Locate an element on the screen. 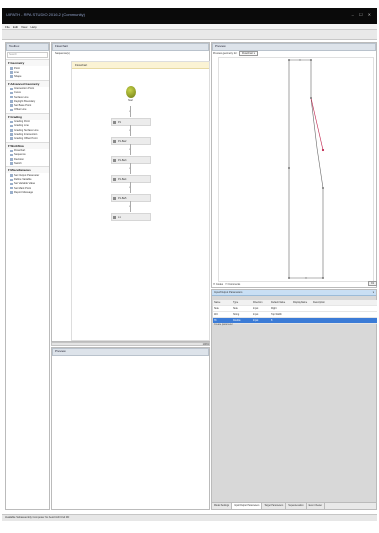 The width and height of the screenshot is (379, 533). toolbox-item-label: Sequence is located at coordinates (20, 155).